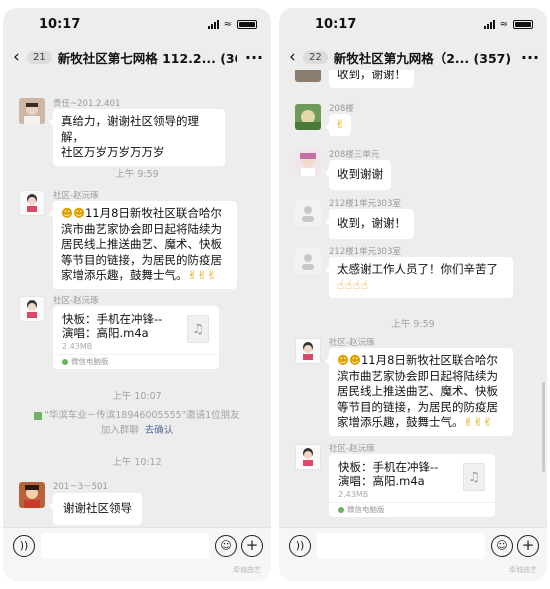 This screenshot has width=550, height=589. Describe the element at coordinates (474, 477) in the screenshot. I see `music-file-icon: ♫` at that location.